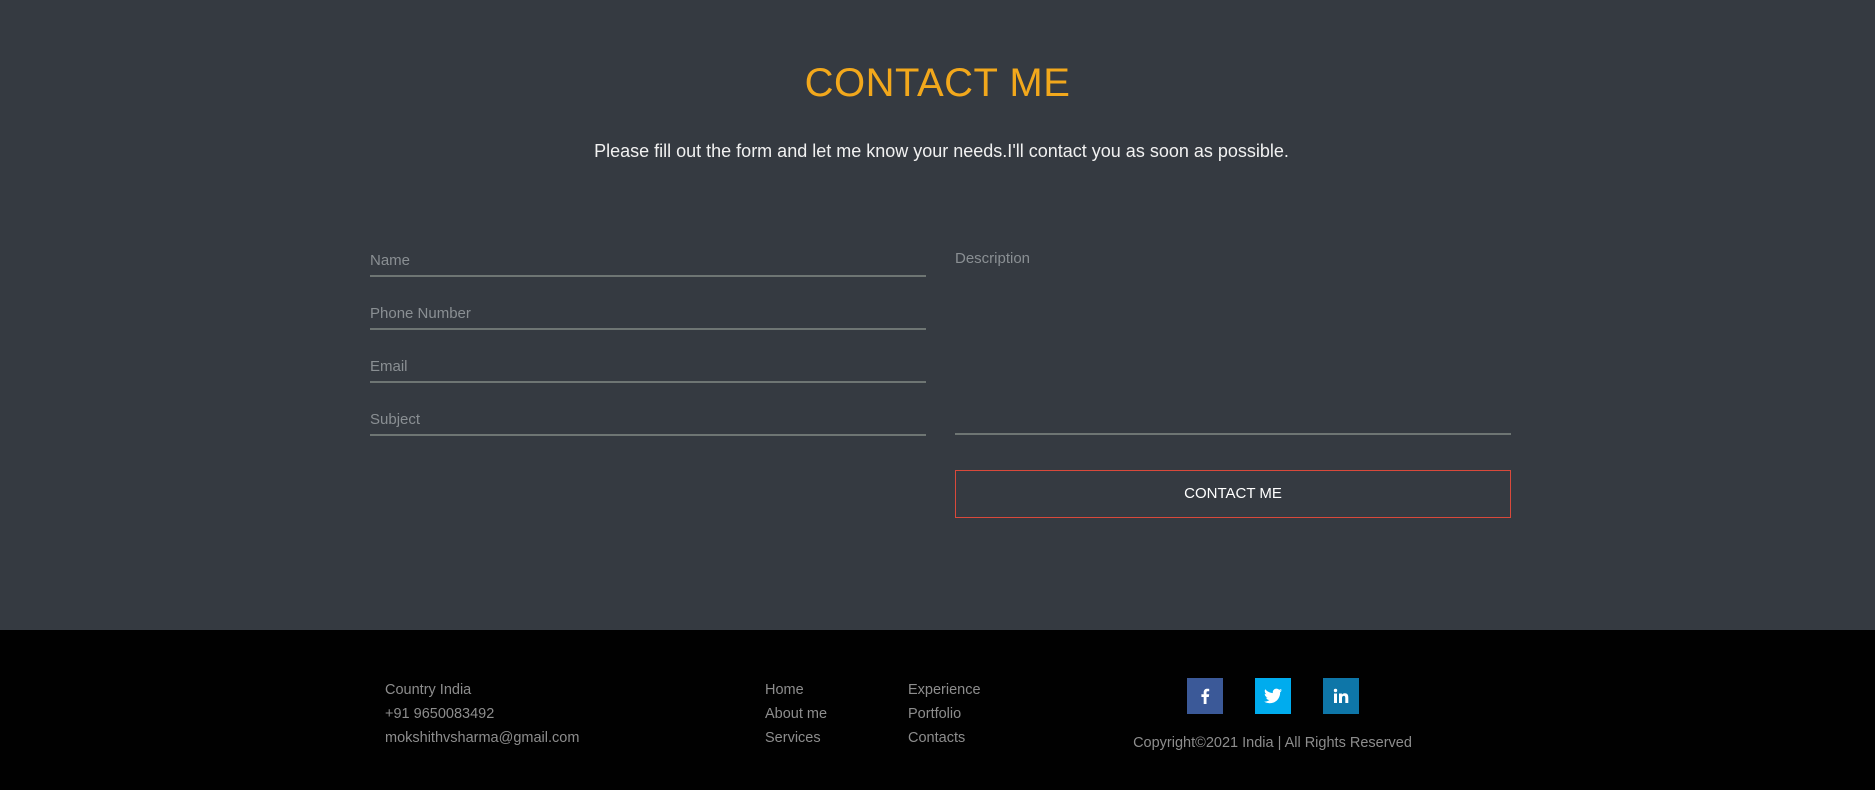 Image resolution: width=1875 pixels, height=790 pixels. I want to click on footer-country: Country India, so click(428, 690).